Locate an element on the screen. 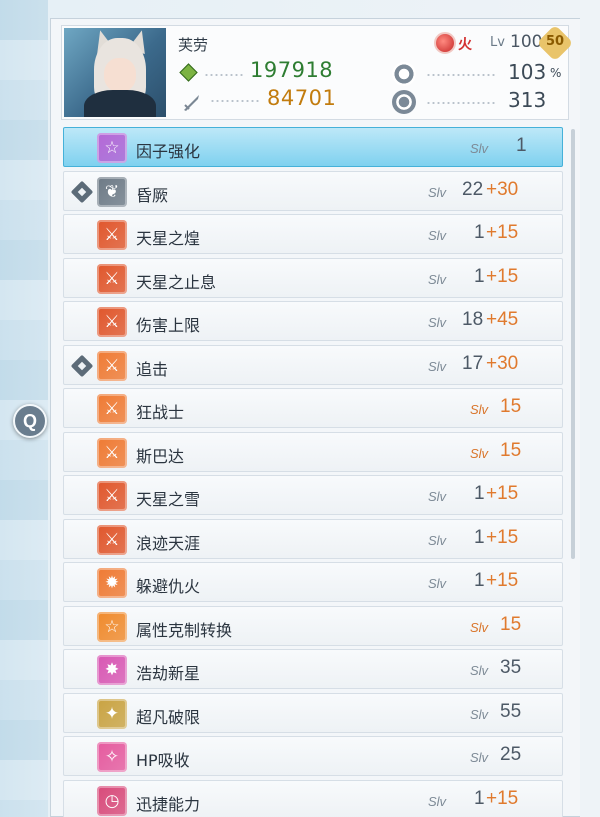 The height and width of the screenshot is (817, 600). skill-name: 天星之止息 is located at coordinates (176, 282).